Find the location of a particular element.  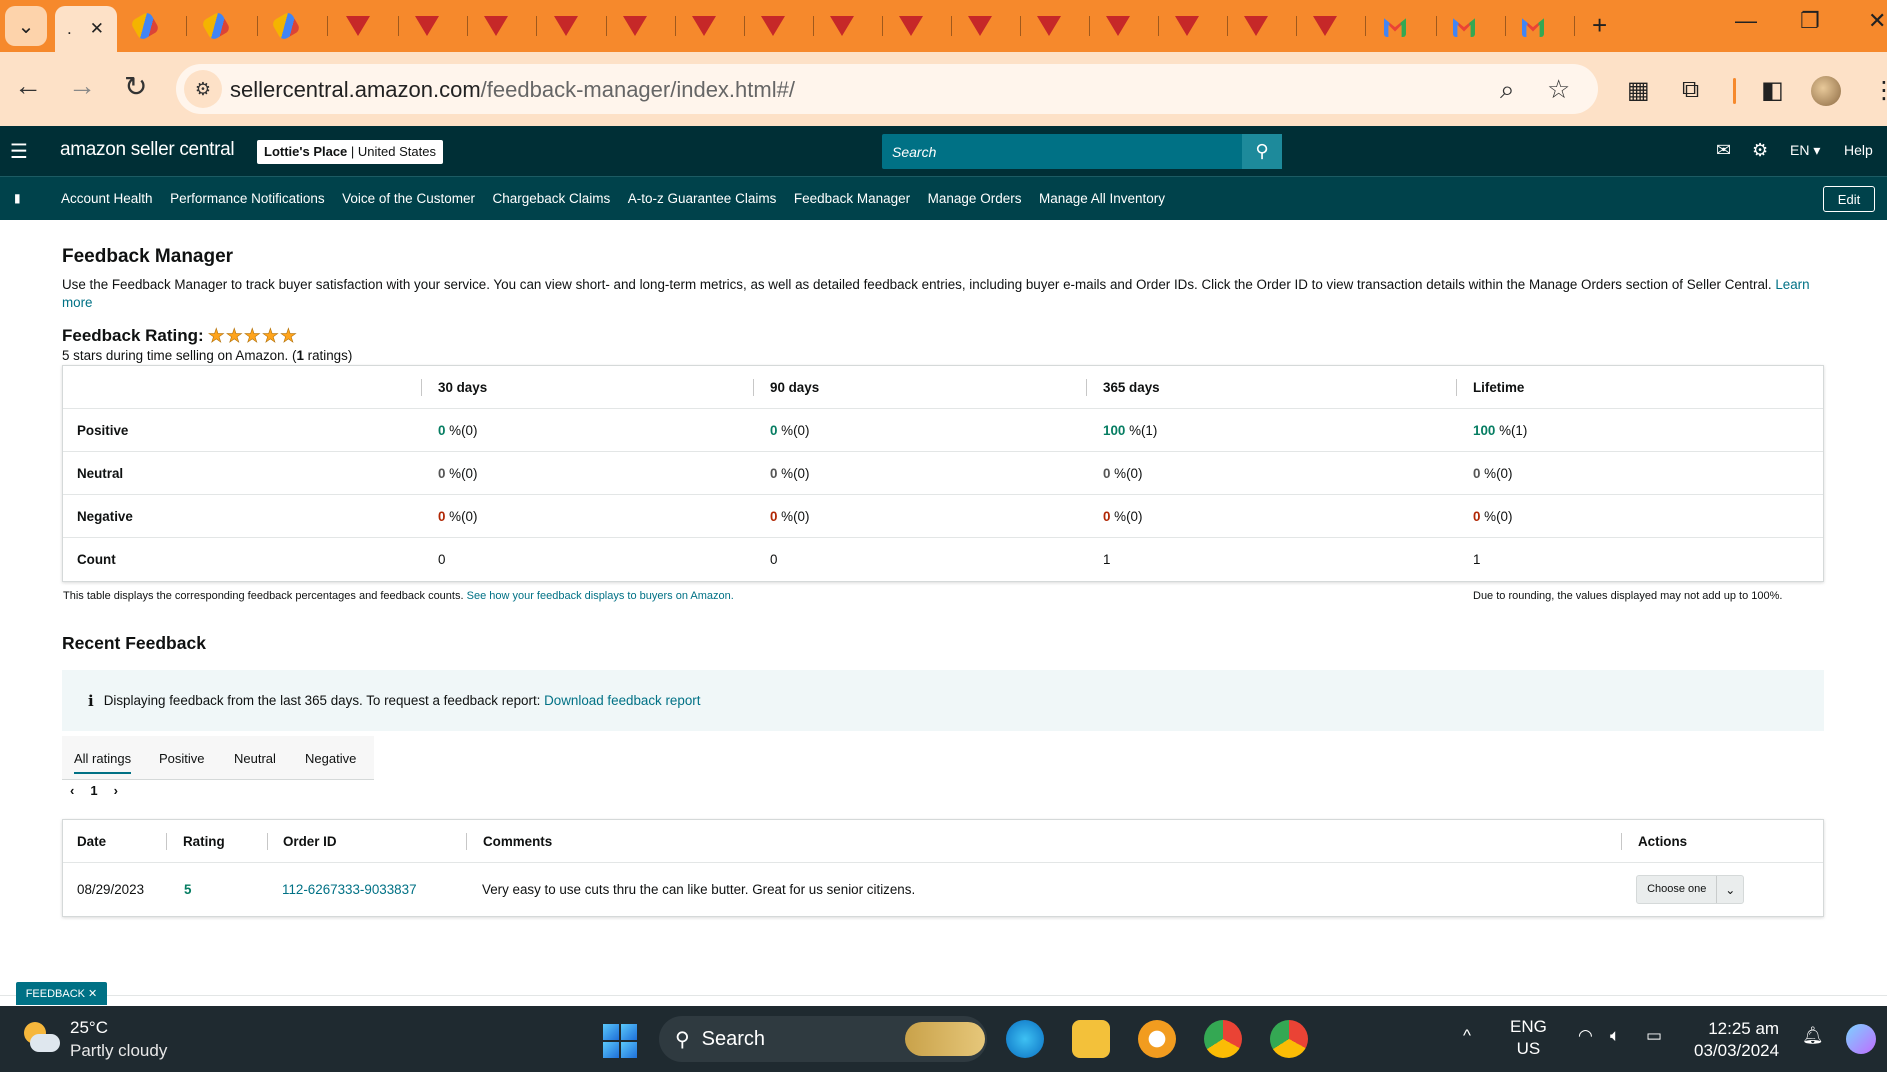

close-window-button: ✕ is located at coordinates (1877, 21).